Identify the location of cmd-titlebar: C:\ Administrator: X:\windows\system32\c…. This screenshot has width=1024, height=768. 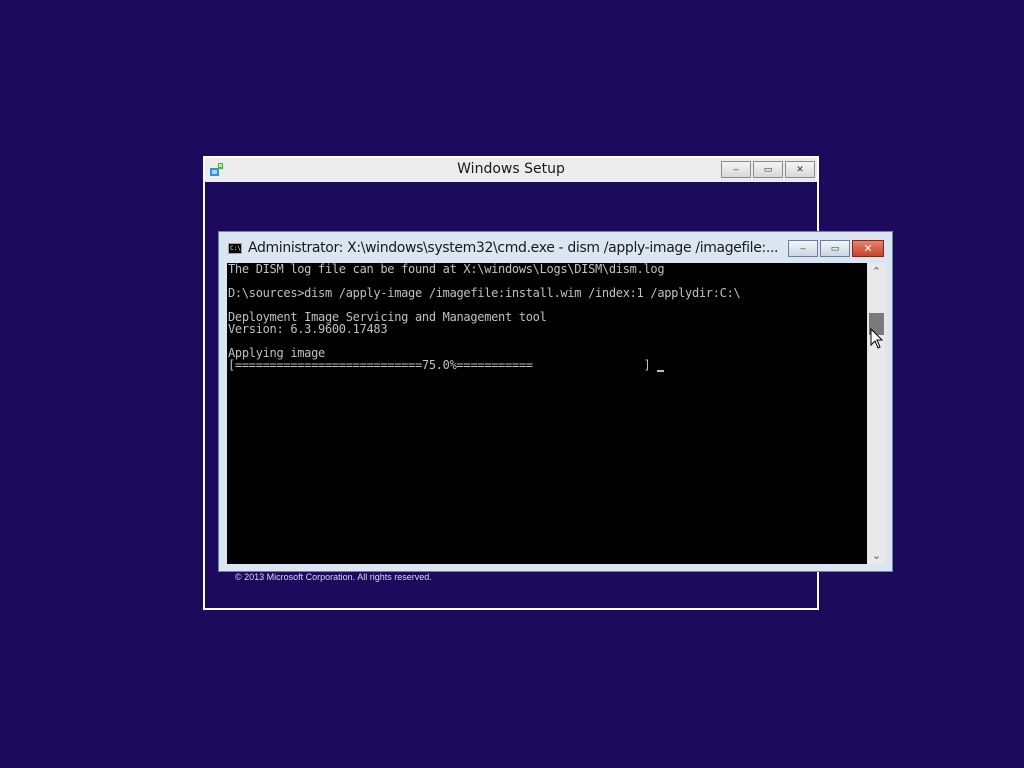
(555, 247).